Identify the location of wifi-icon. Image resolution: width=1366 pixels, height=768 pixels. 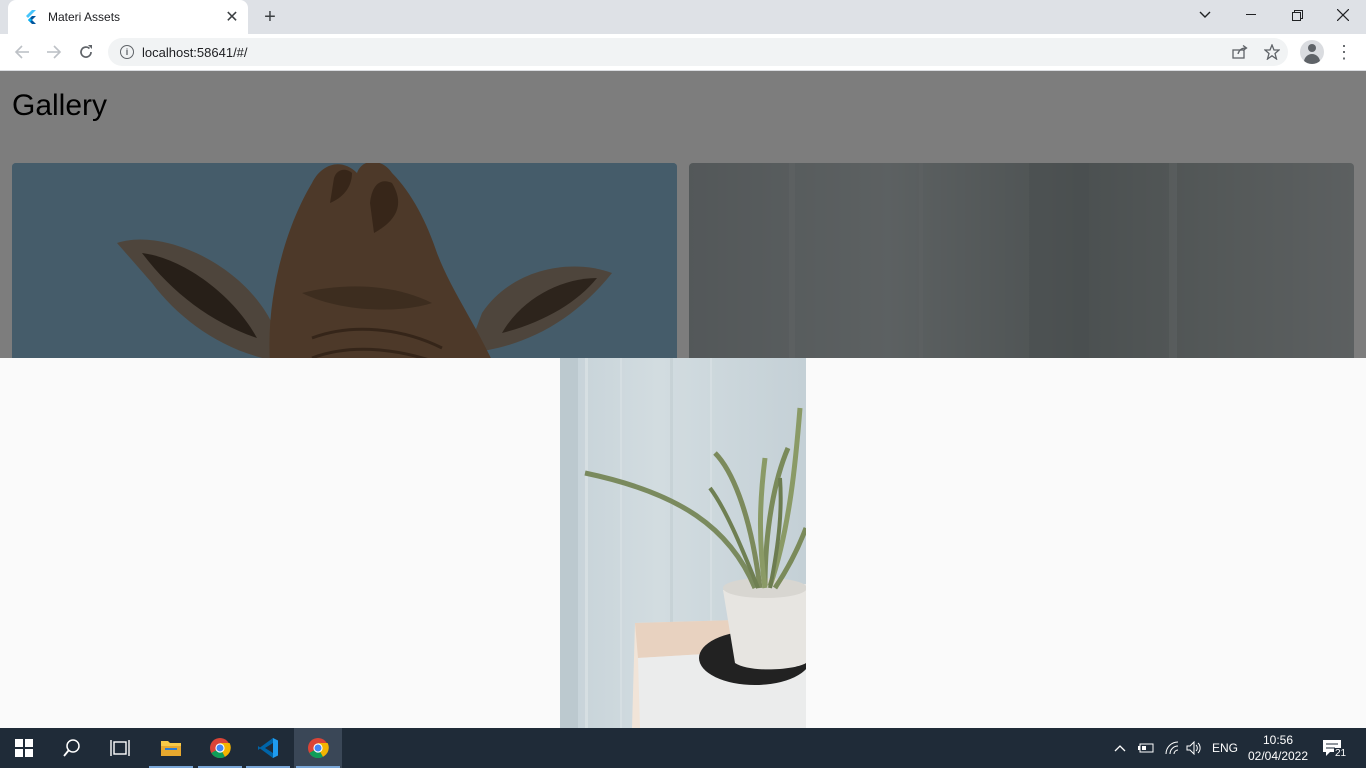
(1173, 748).